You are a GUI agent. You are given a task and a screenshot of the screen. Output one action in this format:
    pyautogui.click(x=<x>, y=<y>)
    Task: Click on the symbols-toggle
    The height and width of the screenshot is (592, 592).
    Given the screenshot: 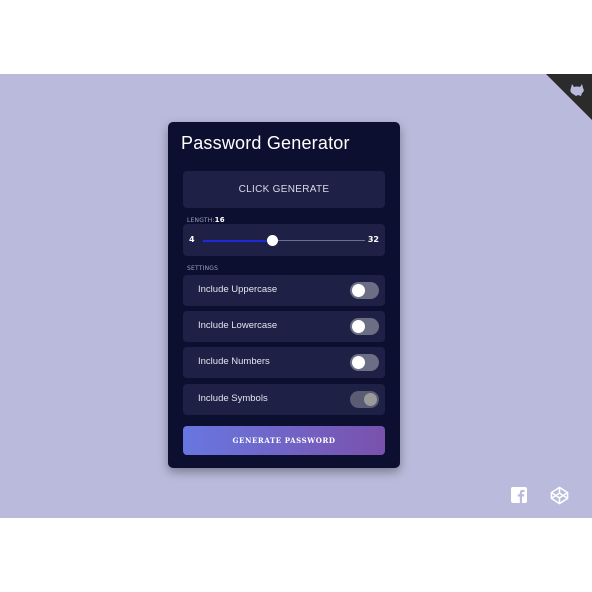 What is the action you would take?
    pyautogui.click(x=364, y=399)
    